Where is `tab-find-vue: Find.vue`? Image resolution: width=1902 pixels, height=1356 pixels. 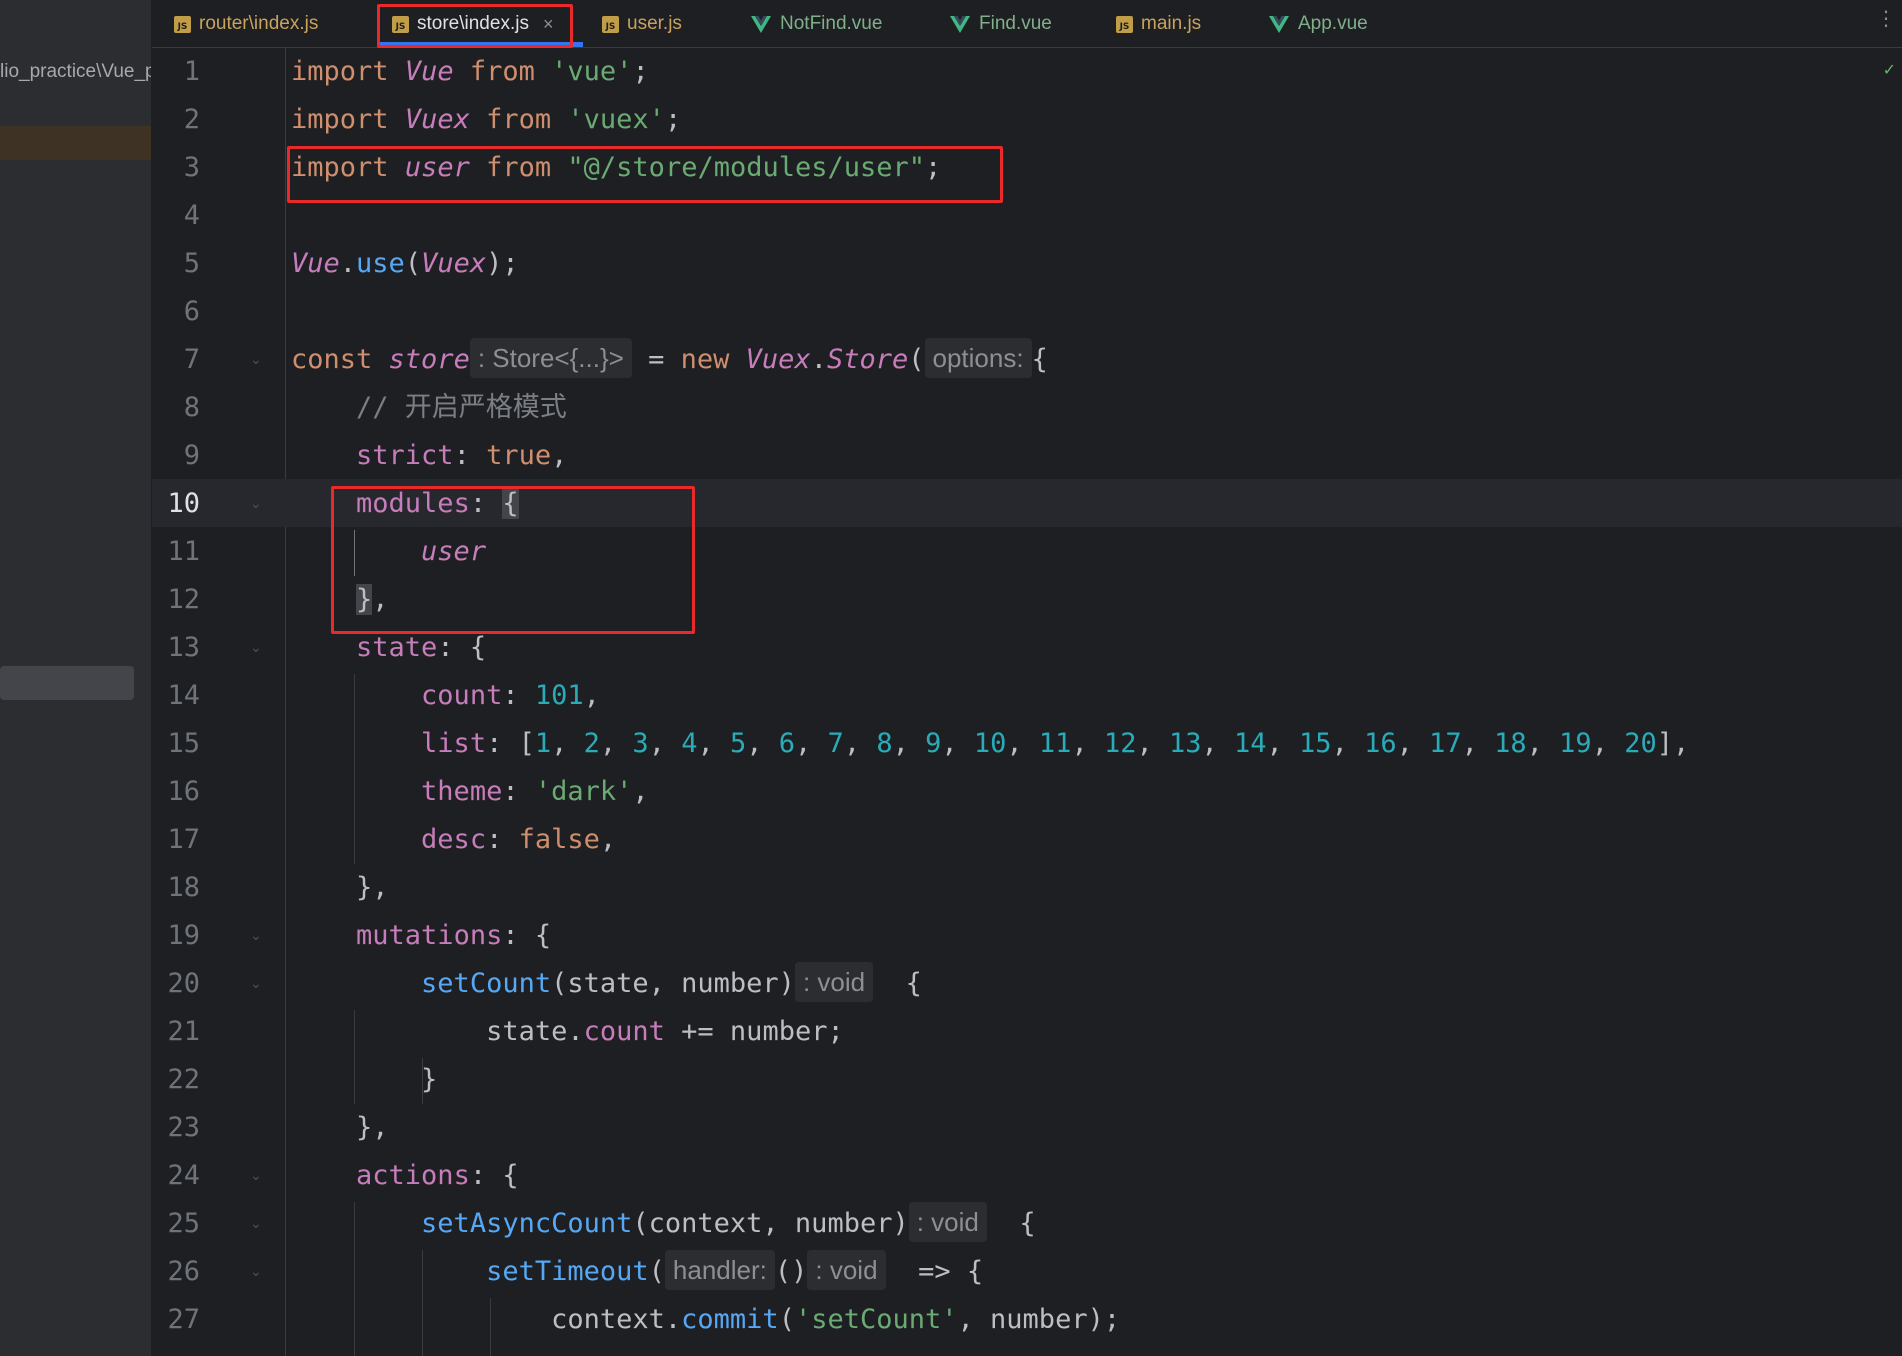 tab-find-vue: Find.vue is located at coordinates (1000, 24).